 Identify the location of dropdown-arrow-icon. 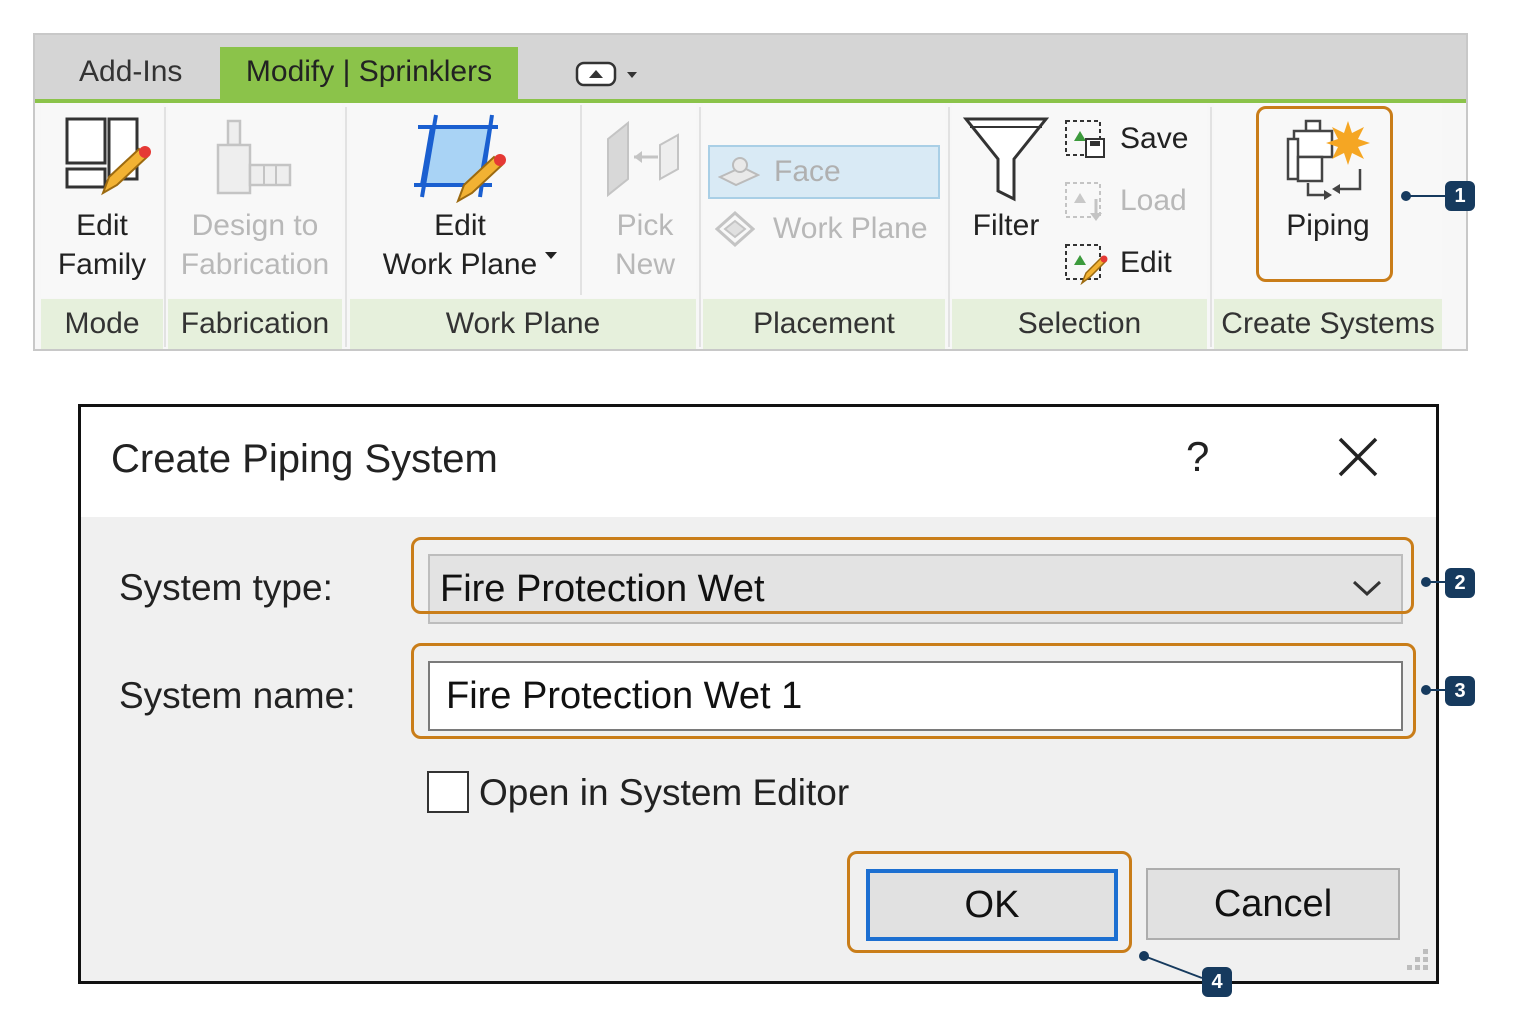
(551, 256).